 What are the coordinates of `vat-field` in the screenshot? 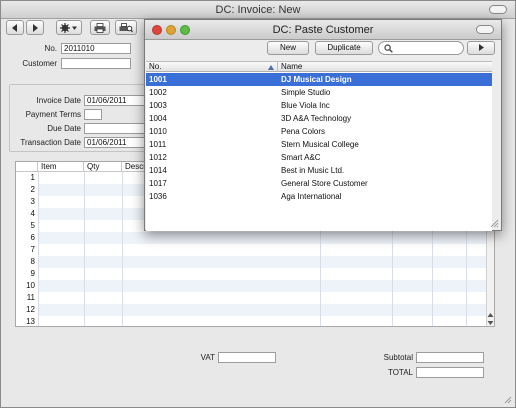 It's located at (247, 357).